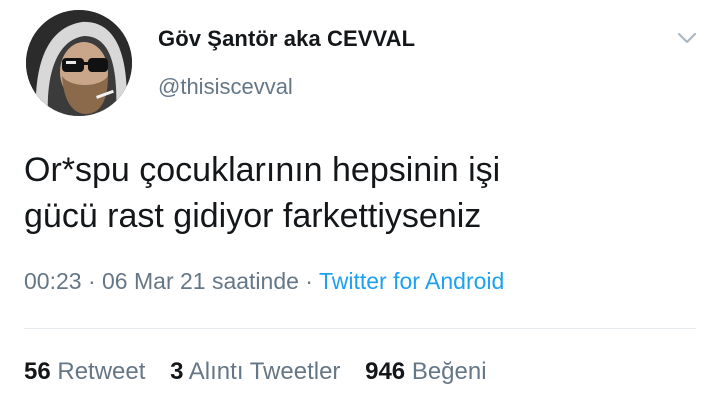  Describe the element at coordinates (449, 371) in the screenshot. I see `likes-label: Beğeni` at that location.